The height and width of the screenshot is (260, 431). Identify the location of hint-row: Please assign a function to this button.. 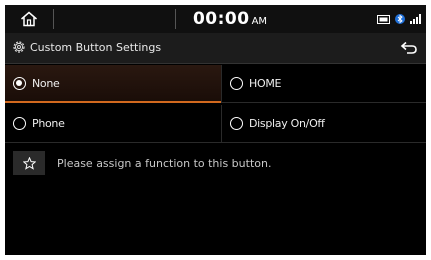
(215, 163).